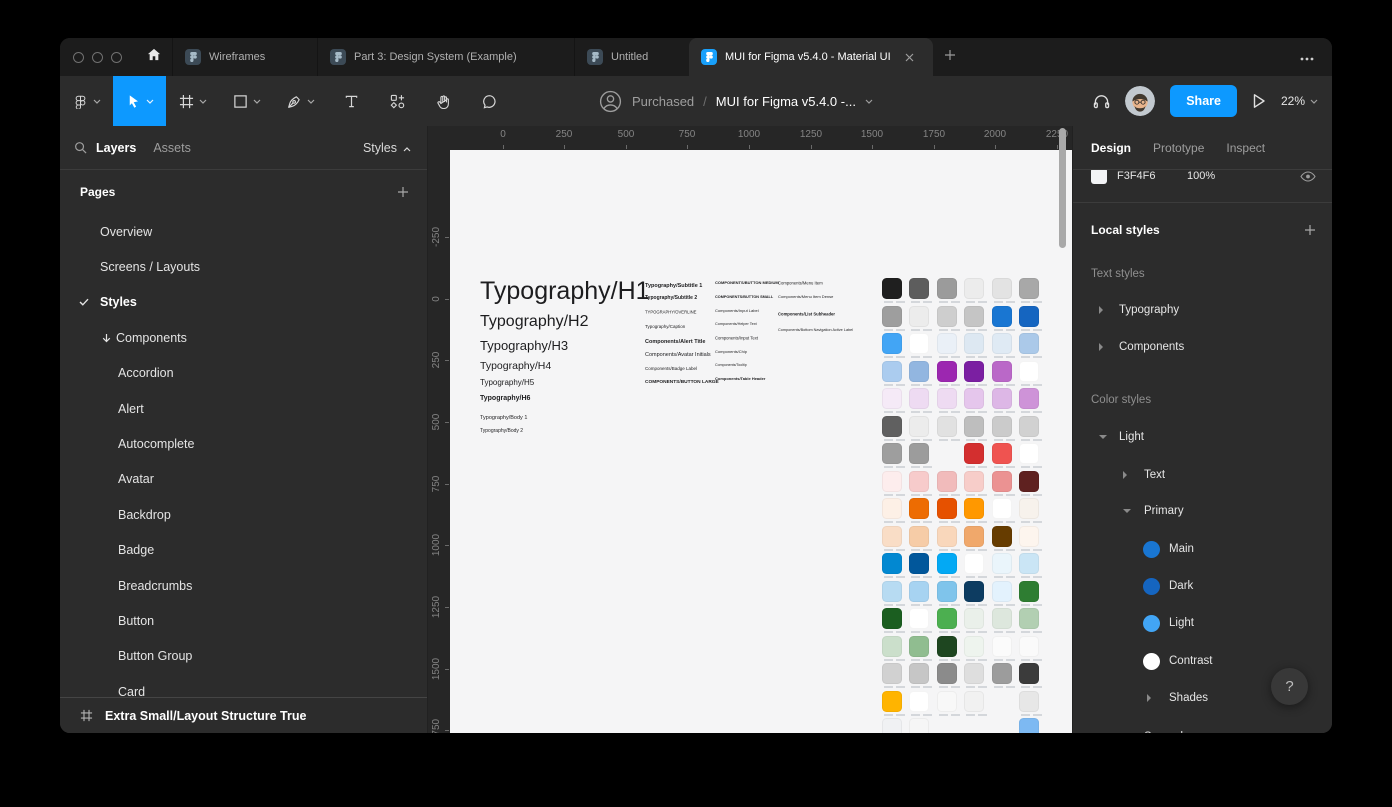  Describe the element at coordinates (243, 408) in the screenshot. I see `sidebar-page-item: Alert` at that location.